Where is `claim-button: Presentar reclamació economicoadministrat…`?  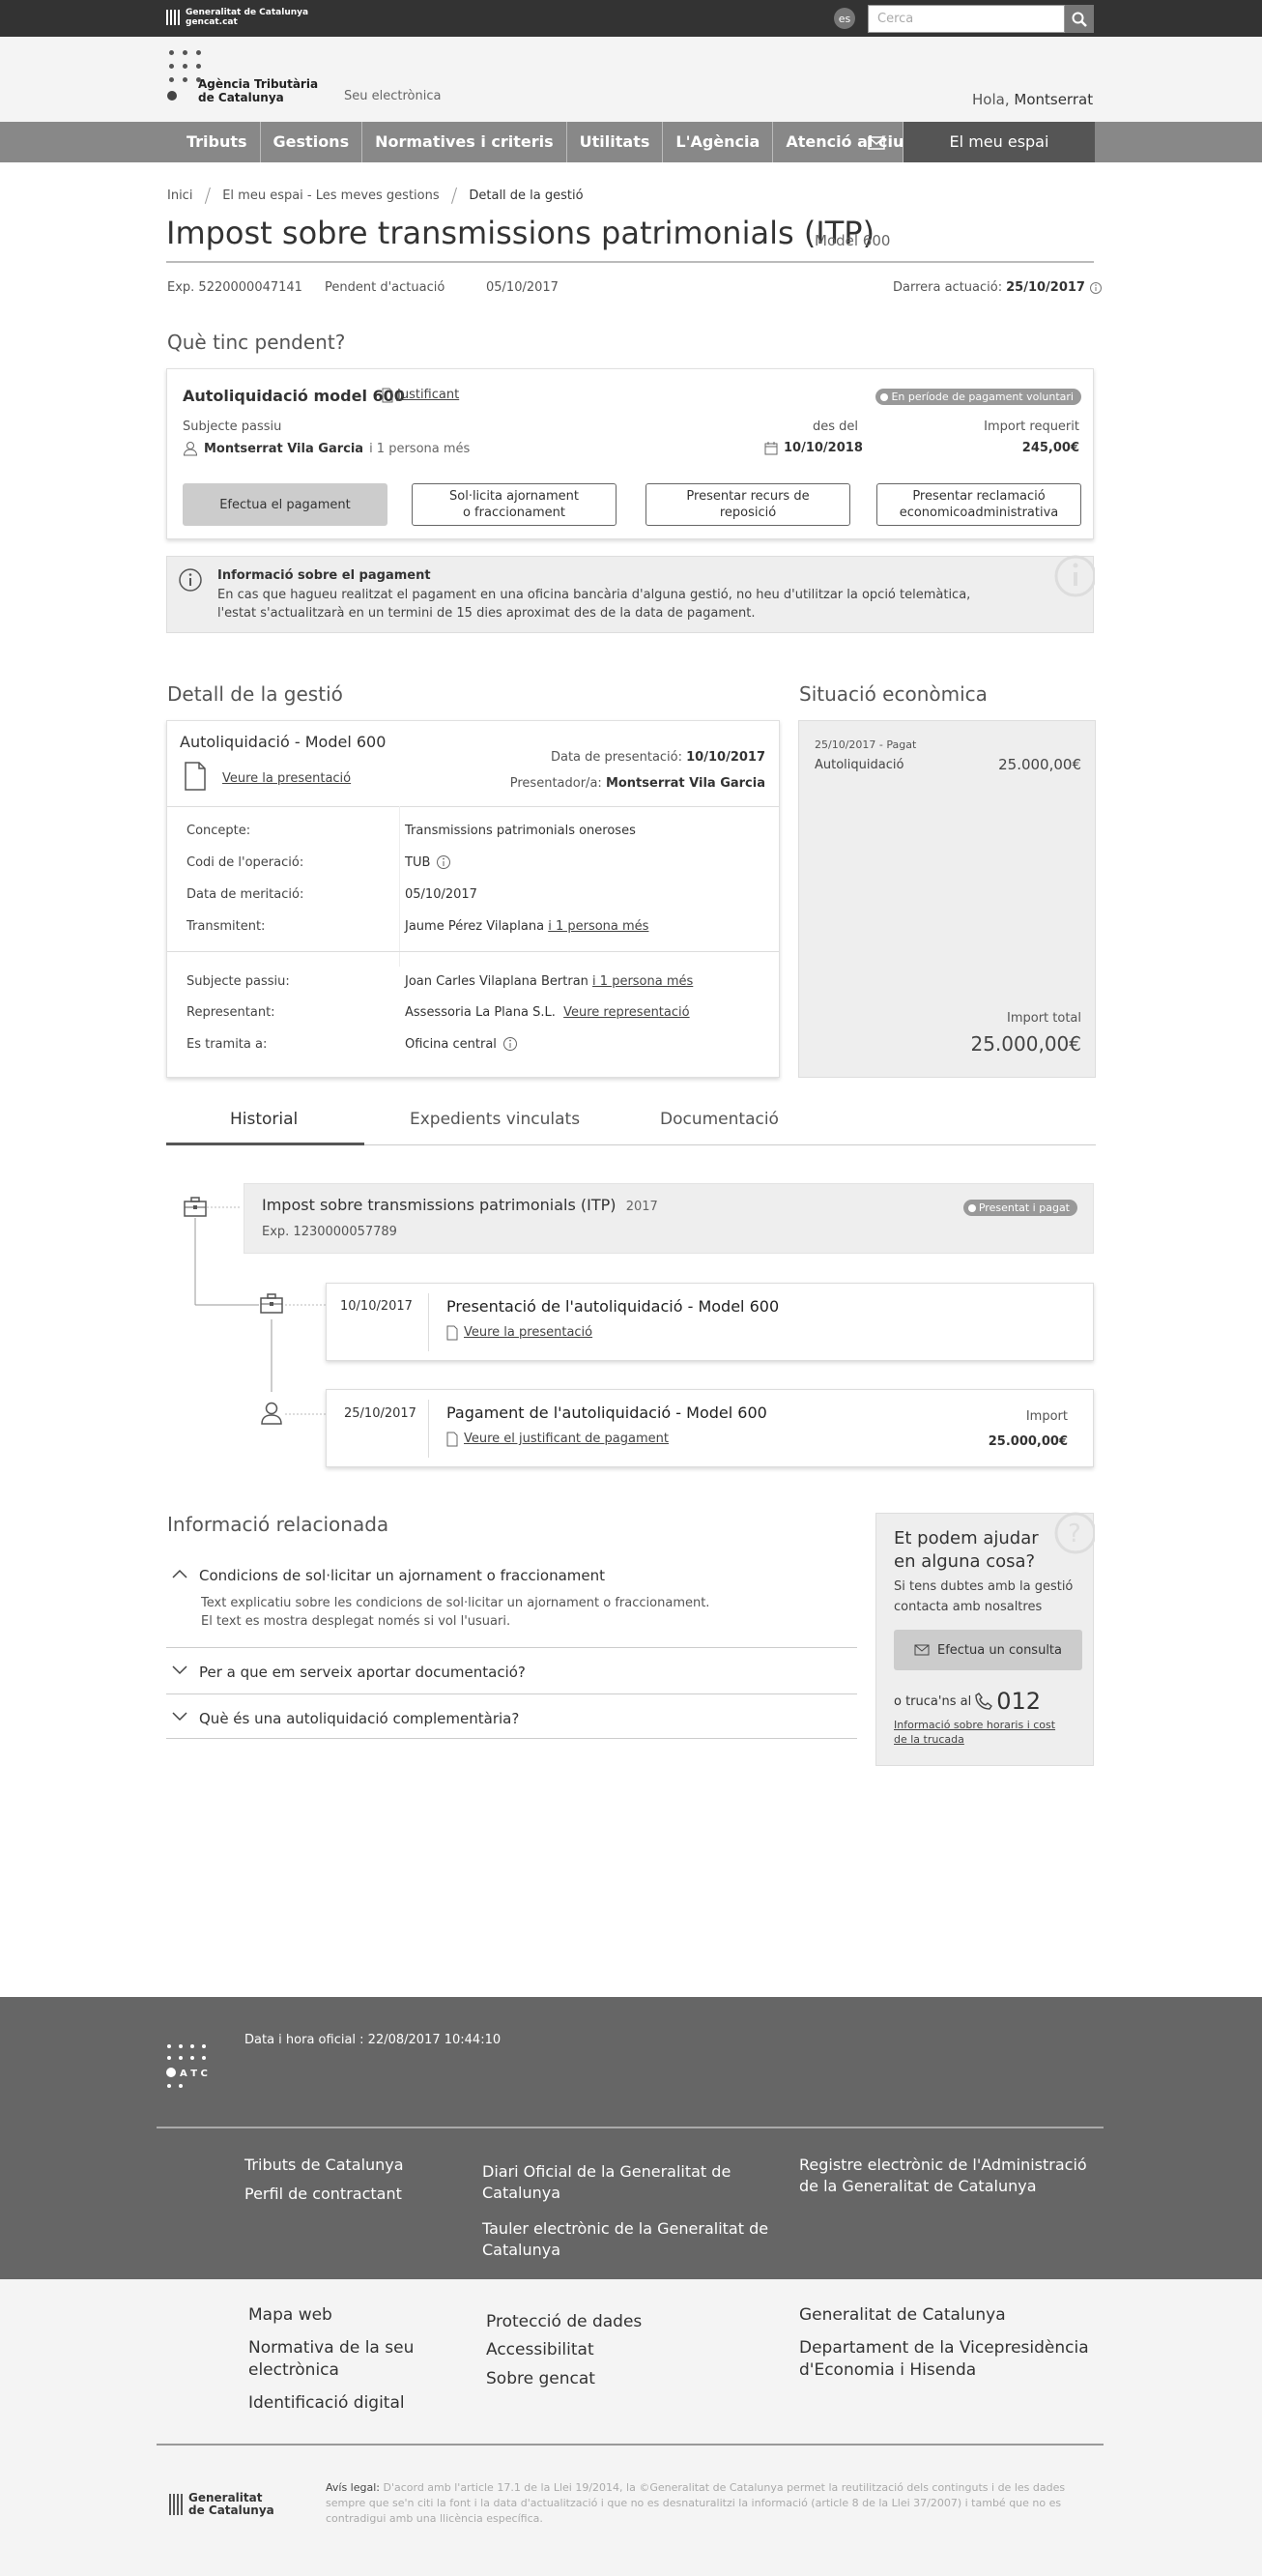
claim-button: Presentar reclamació economicoadministrat… is located at coordinates (978, 505).